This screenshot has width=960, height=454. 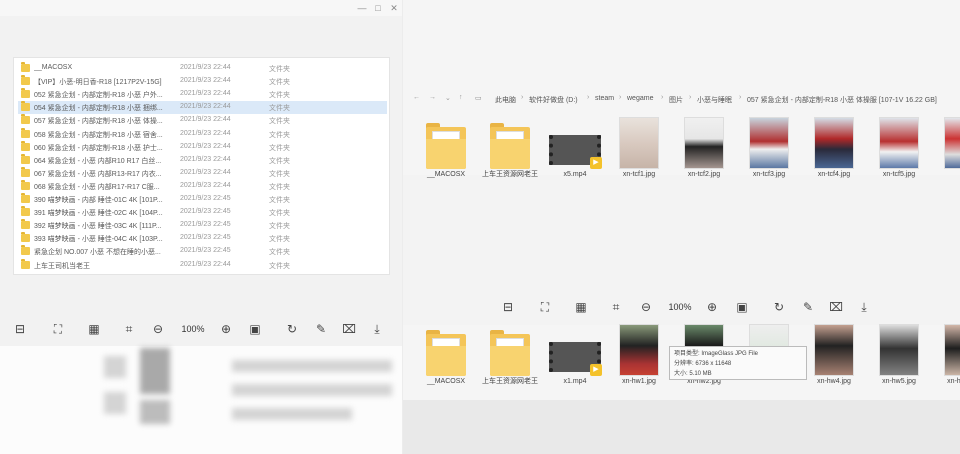 I want to click on image-tile: xn-tcf1.jpg, so click(x=639, y=153).